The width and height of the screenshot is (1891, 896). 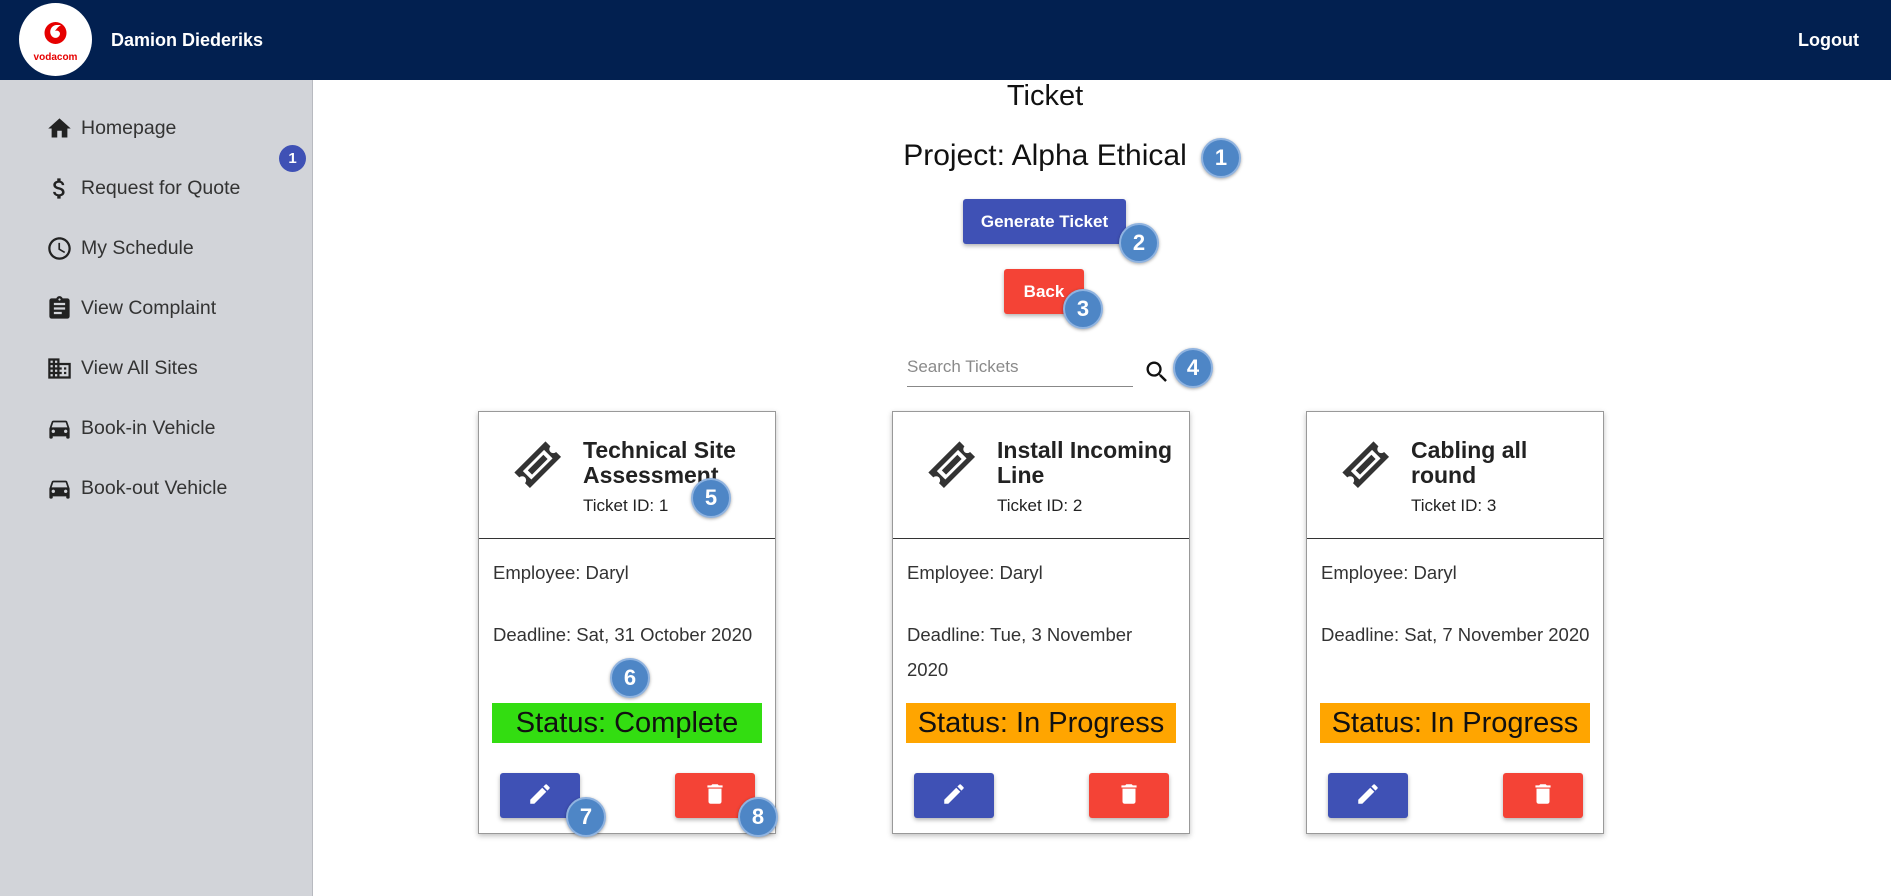 What do you see at coordinates (187, 40) in the screenshot?
I see `user-name: Damion Diederiks` at bounding box center [187, 40].